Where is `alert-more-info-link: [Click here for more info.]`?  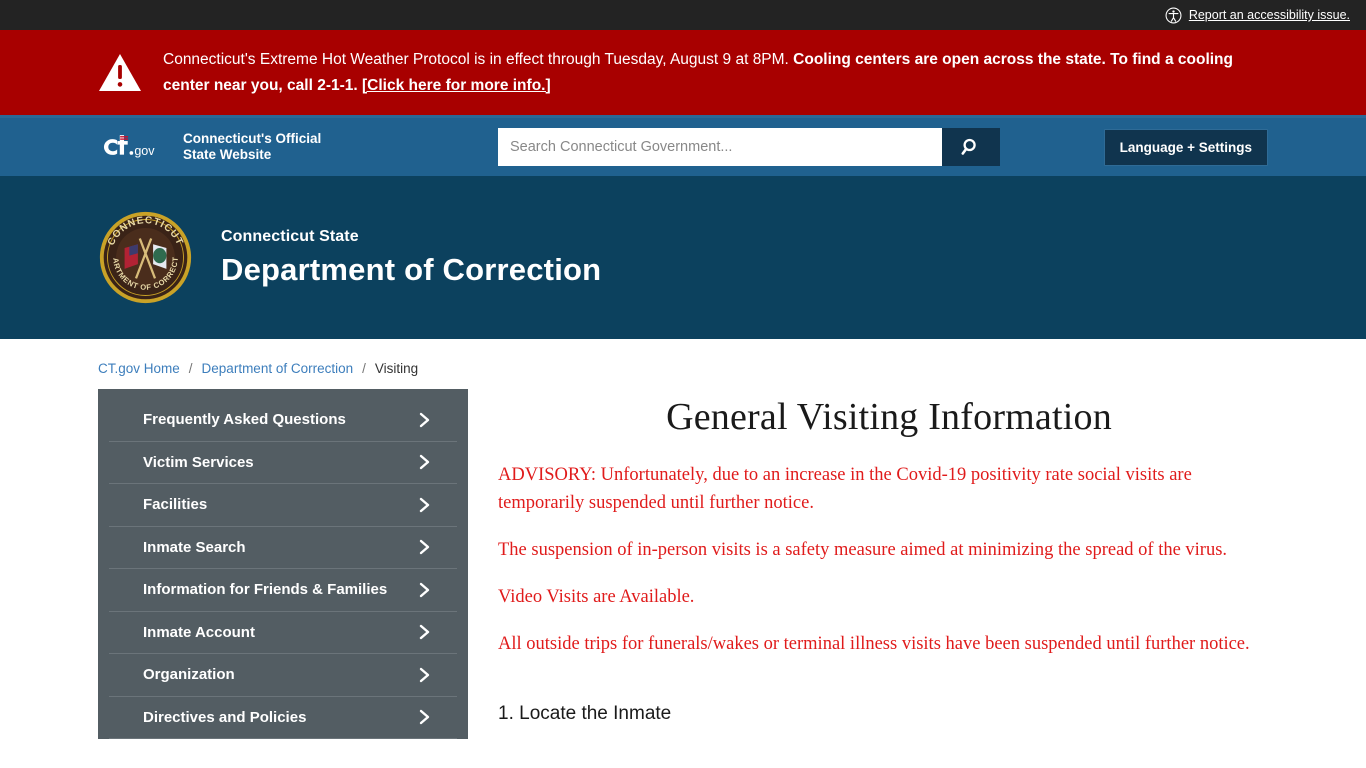 alert-more-info-link: [Click here for more info.] is located at coordinates (456, 85).